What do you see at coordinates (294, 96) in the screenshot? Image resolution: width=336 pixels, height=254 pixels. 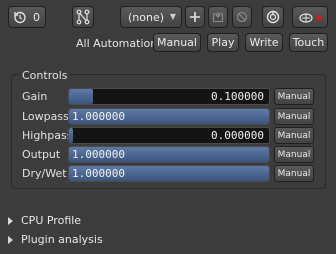 I see `gain-mode-button: Manual` at bounding box center [294, 96].